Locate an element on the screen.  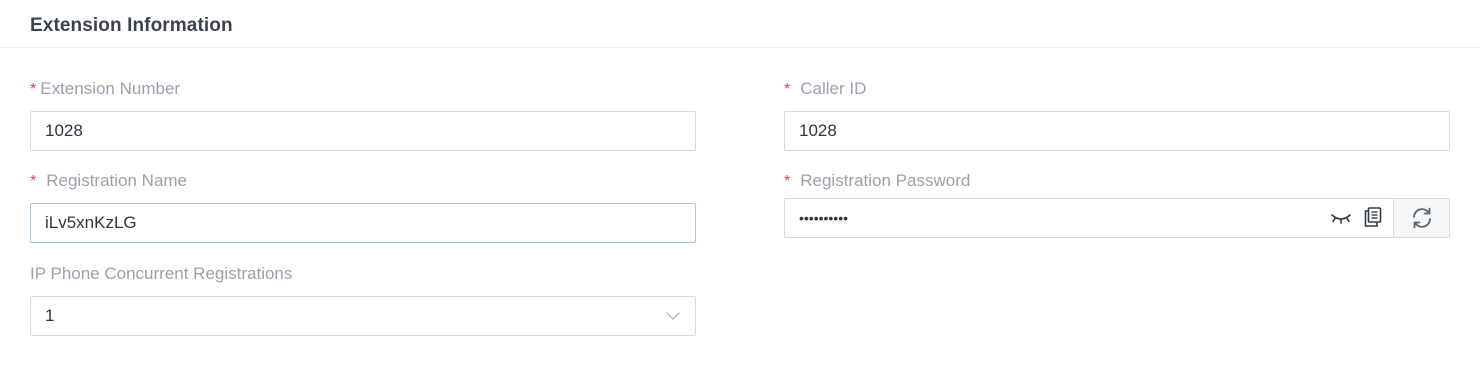
refresh-icon is located at coordinates (1422, 218).